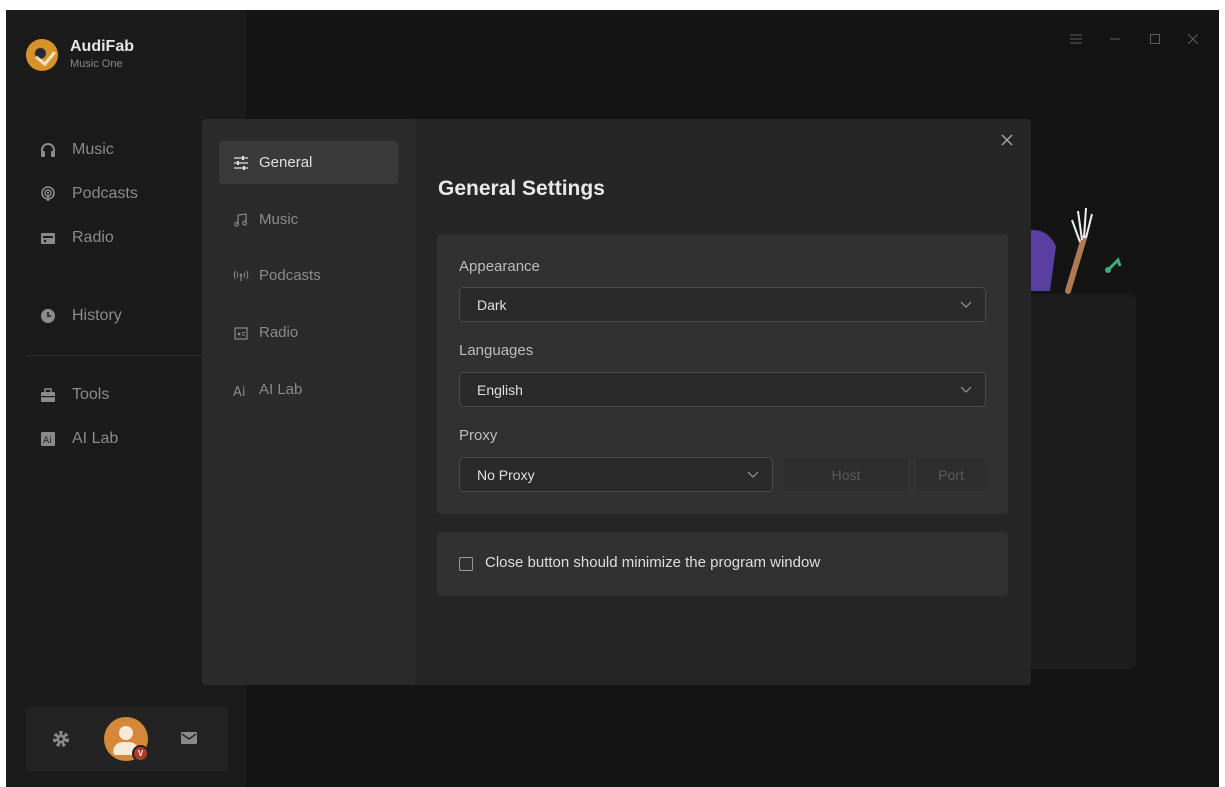 Image resolution: width=1225 pixels, height=787 pixels. What do you see at coordinates (1115, 39) in the screenshot?
I see `minimize-icon` at bounding box center [1115, 39].